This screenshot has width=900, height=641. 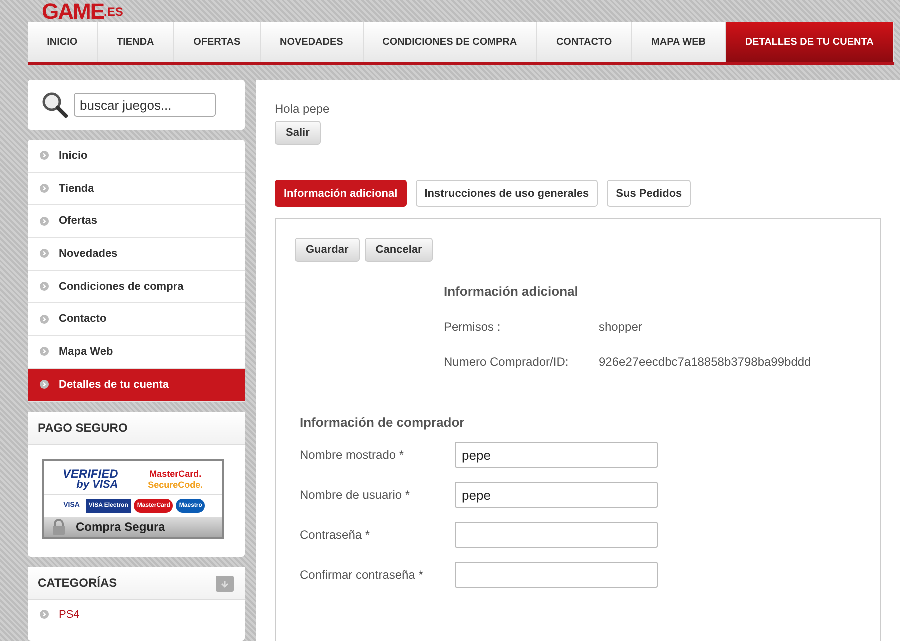 What do you see at coordinates (136, 42) in the screenshot?
I see `nav-link: TIENDA` at bounding box center [136, 42].